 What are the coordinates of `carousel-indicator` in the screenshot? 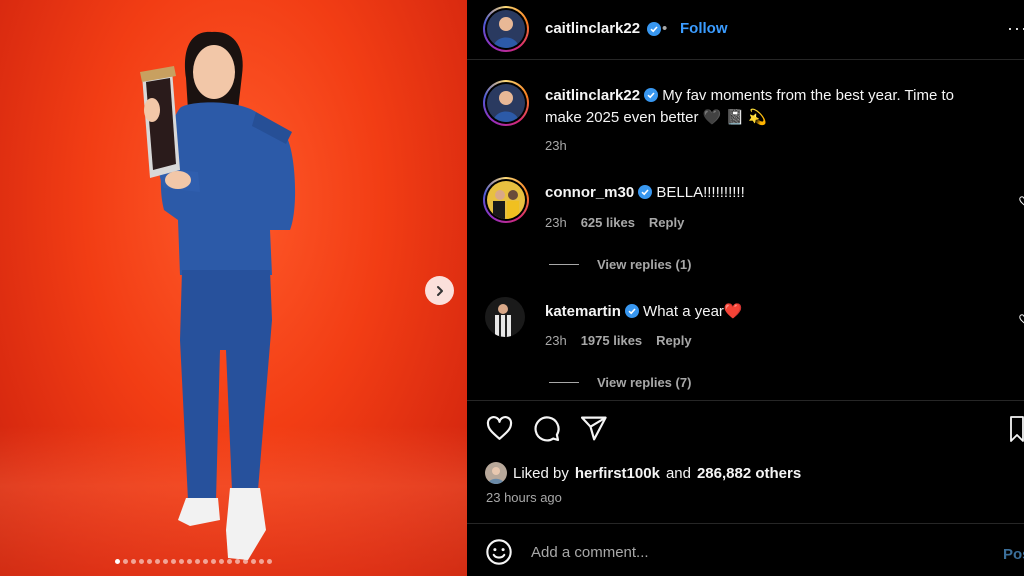 It's located at (193, 561).